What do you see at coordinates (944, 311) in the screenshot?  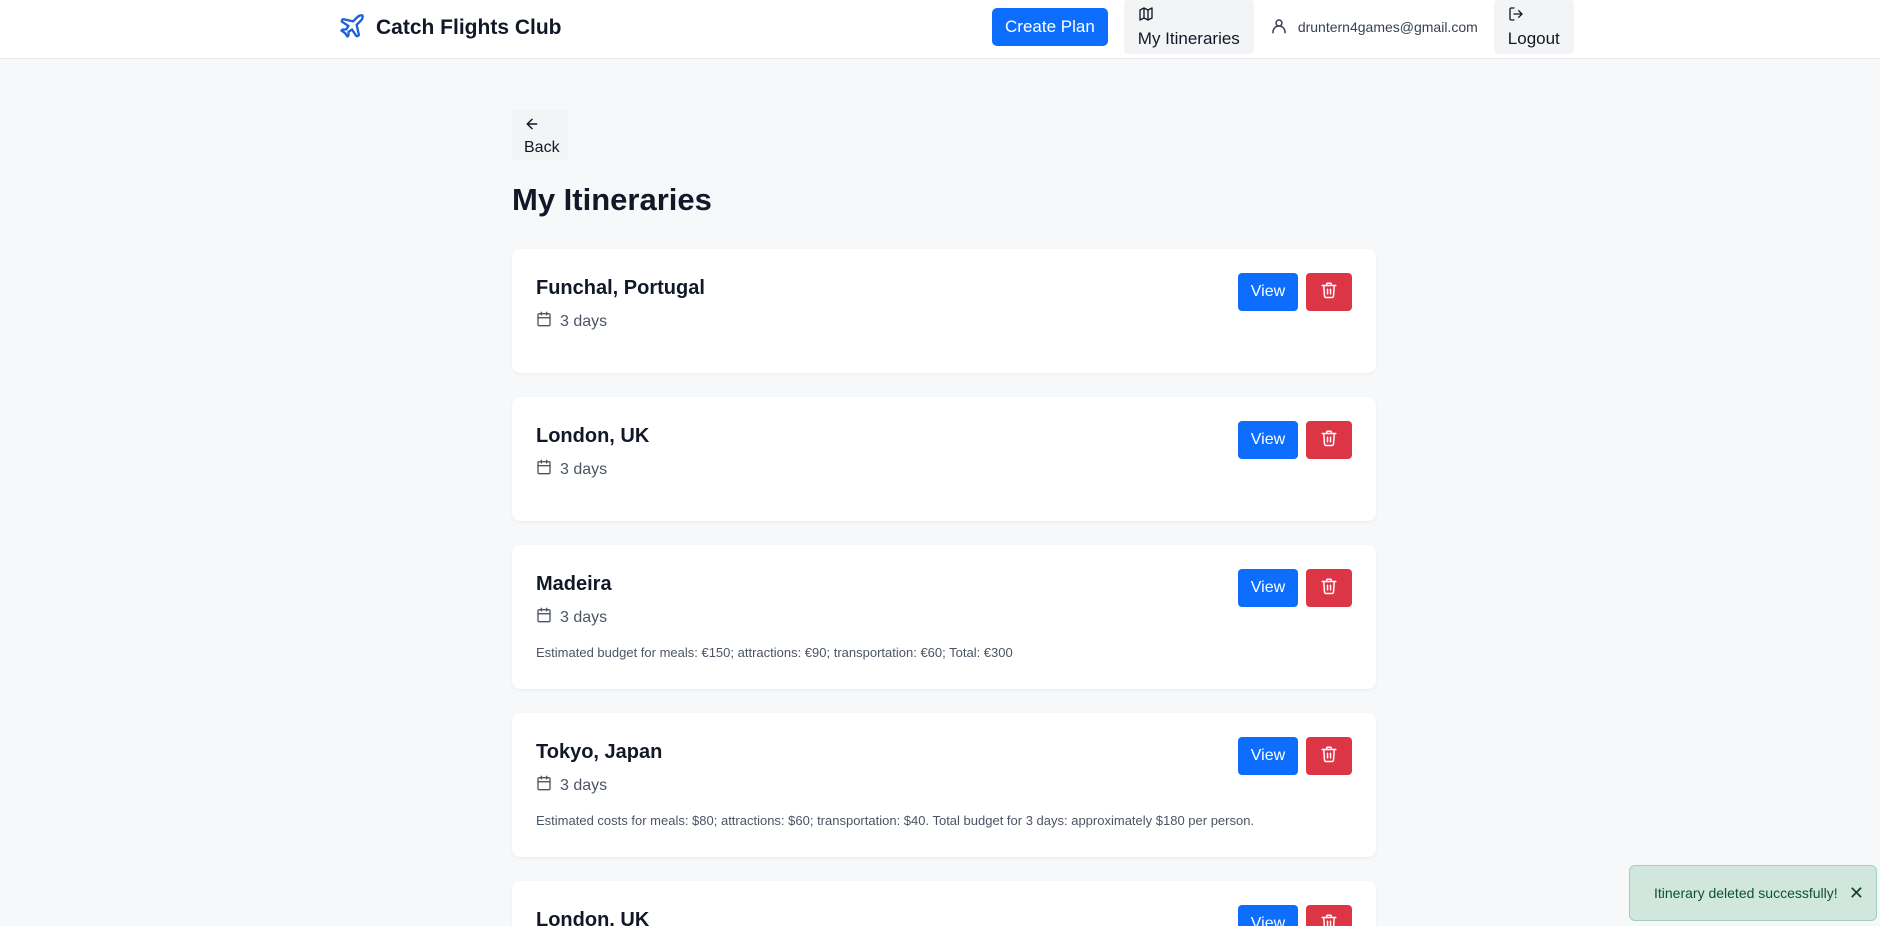 I see `itinerary-card: Funchal, Portugal 3 days View` at bounding box center [944, 311].